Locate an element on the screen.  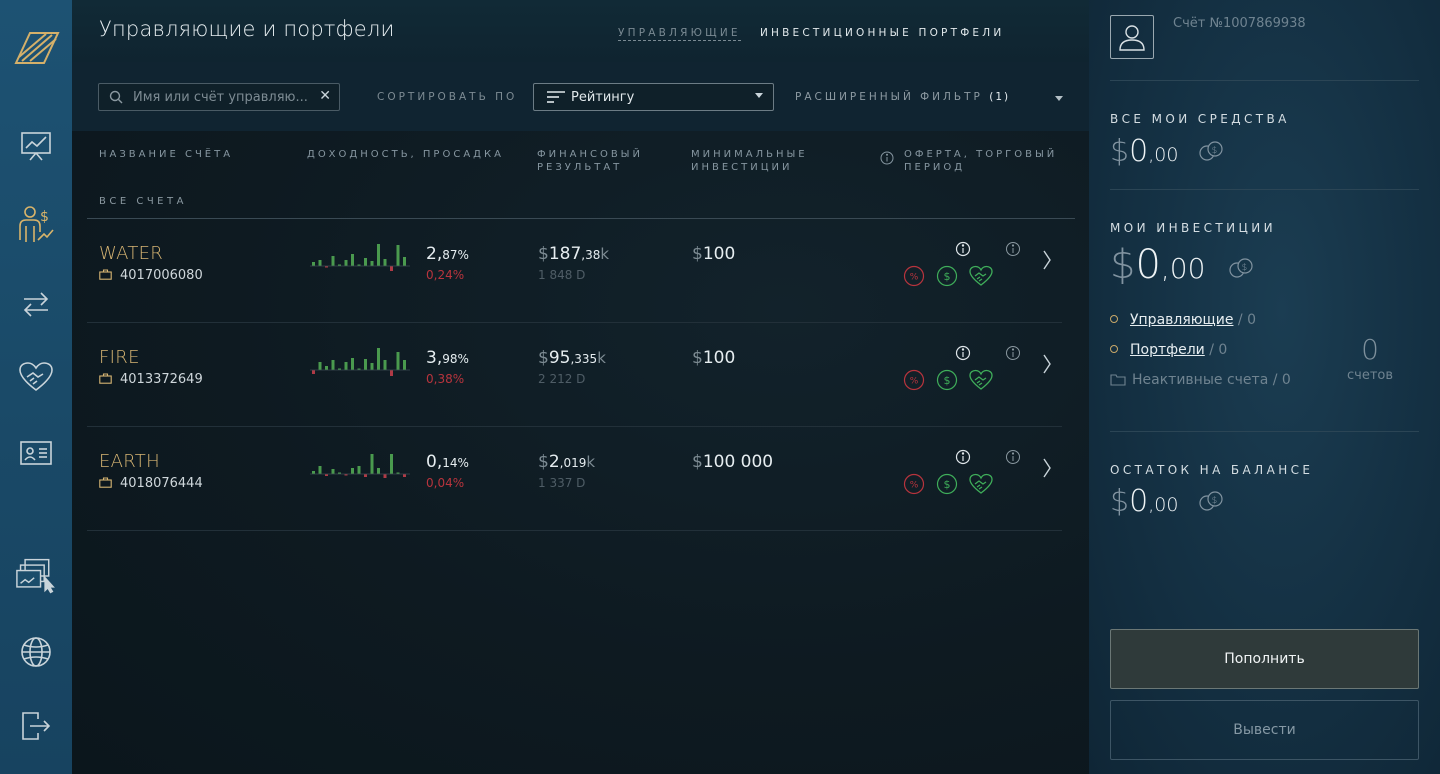
account-name: FIRE is located at coordinates (119, 357).